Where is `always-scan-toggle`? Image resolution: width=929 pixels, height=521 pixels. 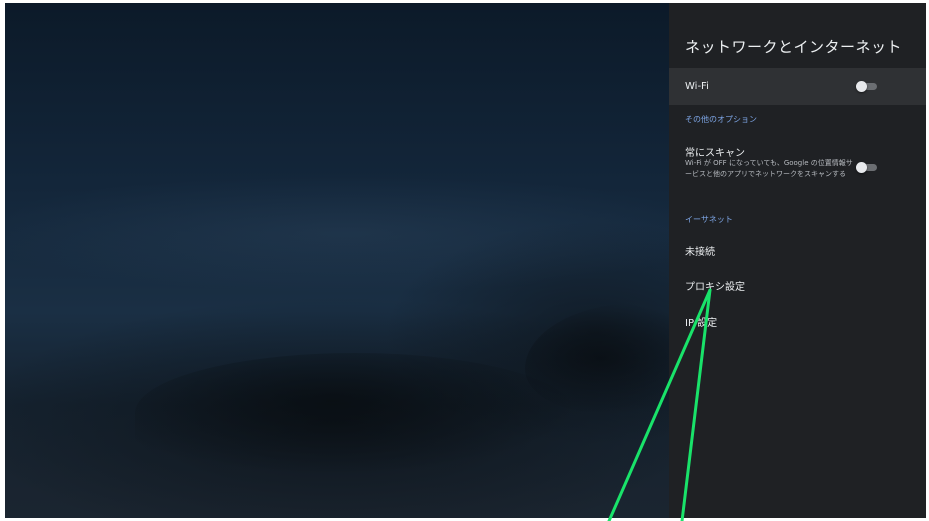 always-scan-toggle is located at coordinates (867, 167).